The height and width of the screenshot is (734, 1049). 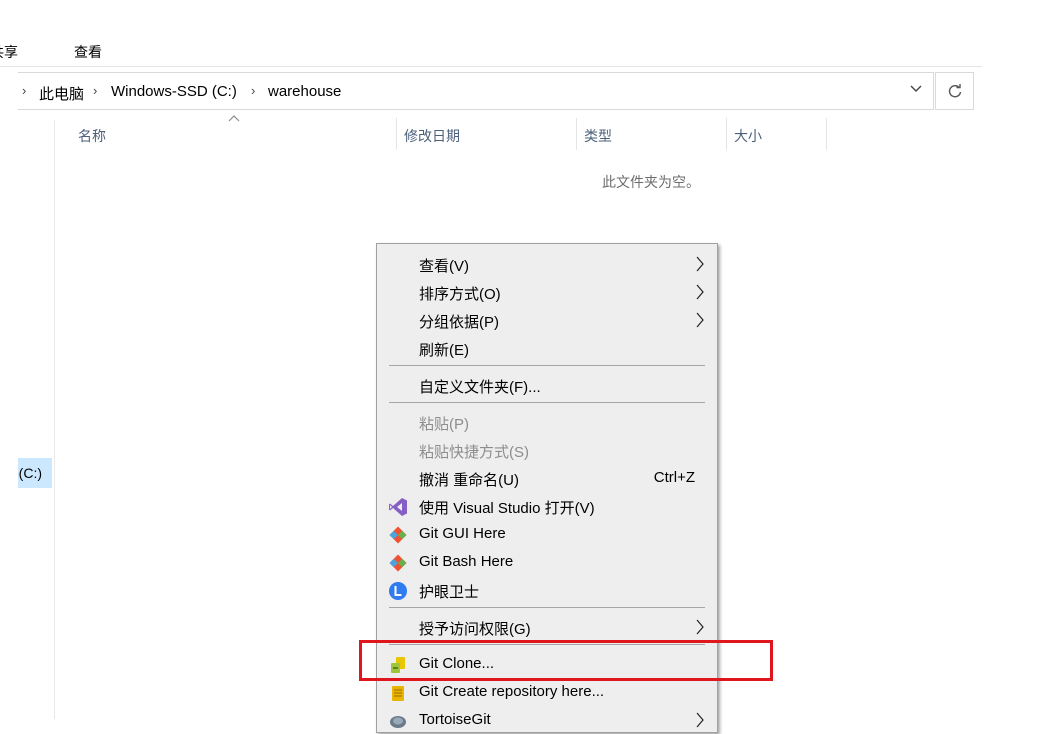 I want to click on menu-item-label: Git GUI Here, so click(x=462, y=533).